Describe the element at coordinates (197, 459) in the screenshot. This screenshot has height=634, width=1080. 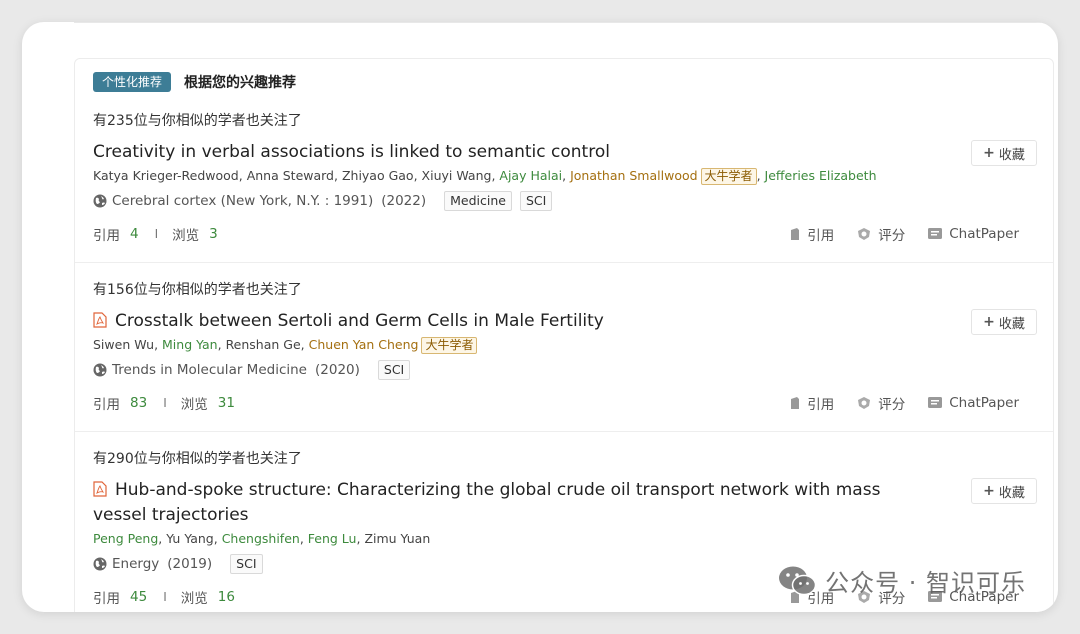
I see `similar-scholars-text: 有290位与你相似的学者也关注了` at that location.